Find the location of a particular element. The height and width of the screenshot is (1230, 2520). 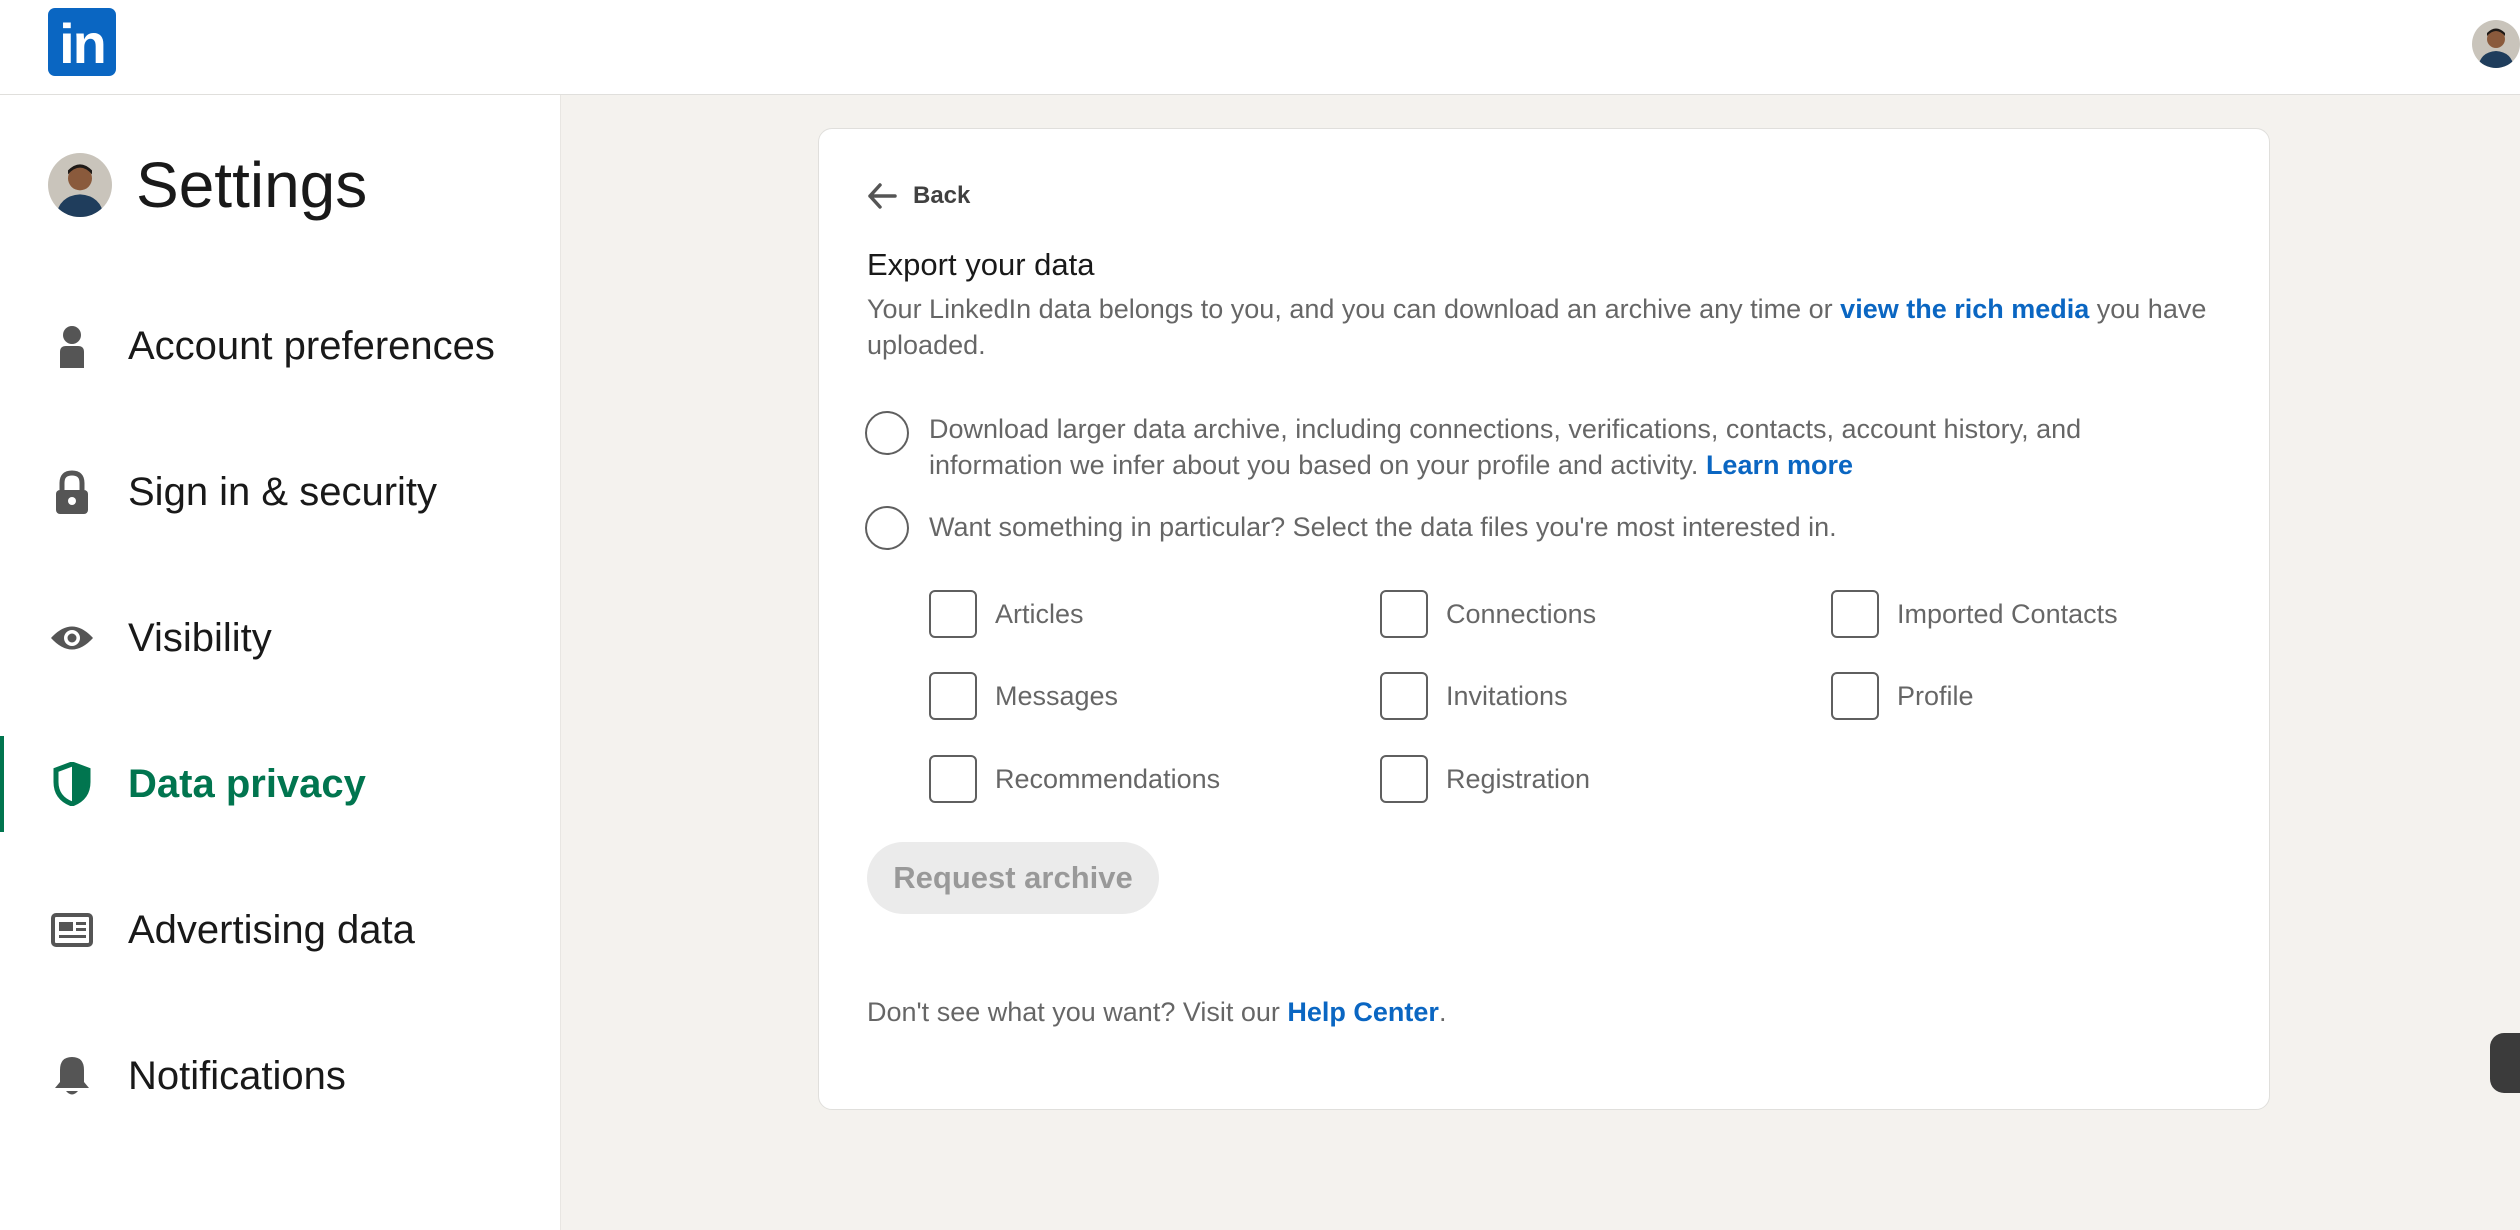

sidebar-item-label: Account preferences is located at coordinates (311, 345).